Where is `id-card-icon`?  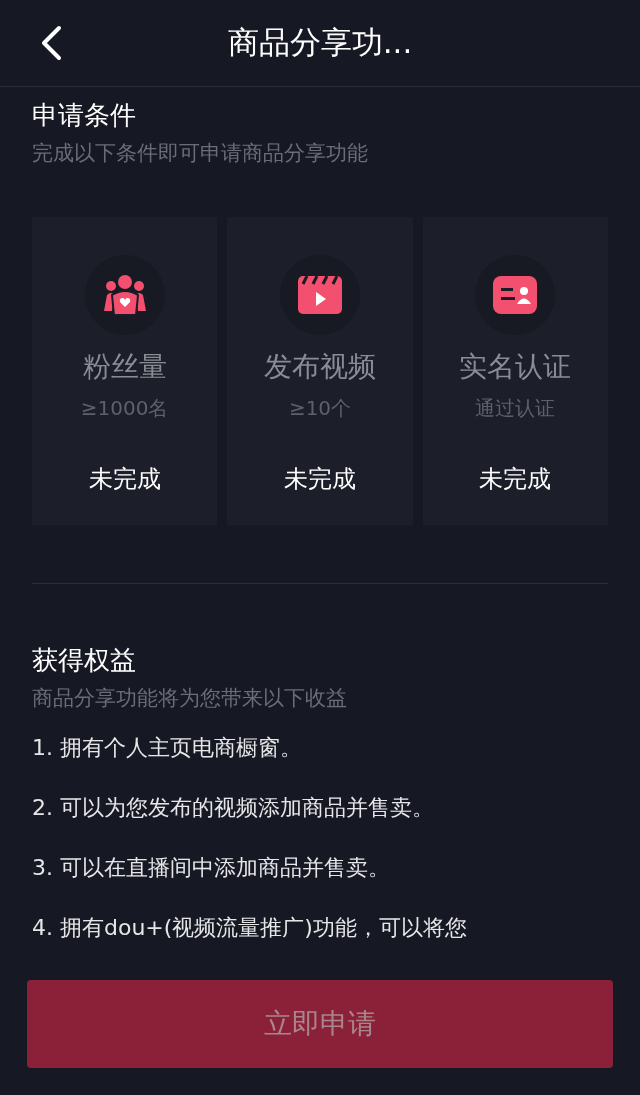
id-card-icon is located at coordinates (515, 295).